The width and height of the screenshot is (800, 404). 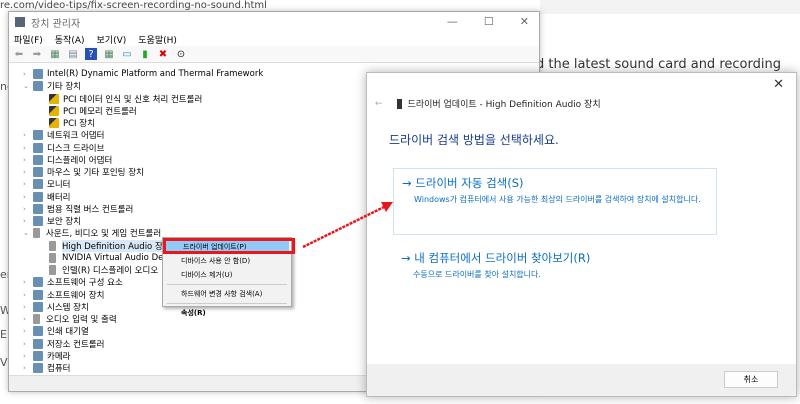 What do you see at coordinates (344, 226) in the screenshot?
I see `arrow-line` at bounding box center [344, 226].